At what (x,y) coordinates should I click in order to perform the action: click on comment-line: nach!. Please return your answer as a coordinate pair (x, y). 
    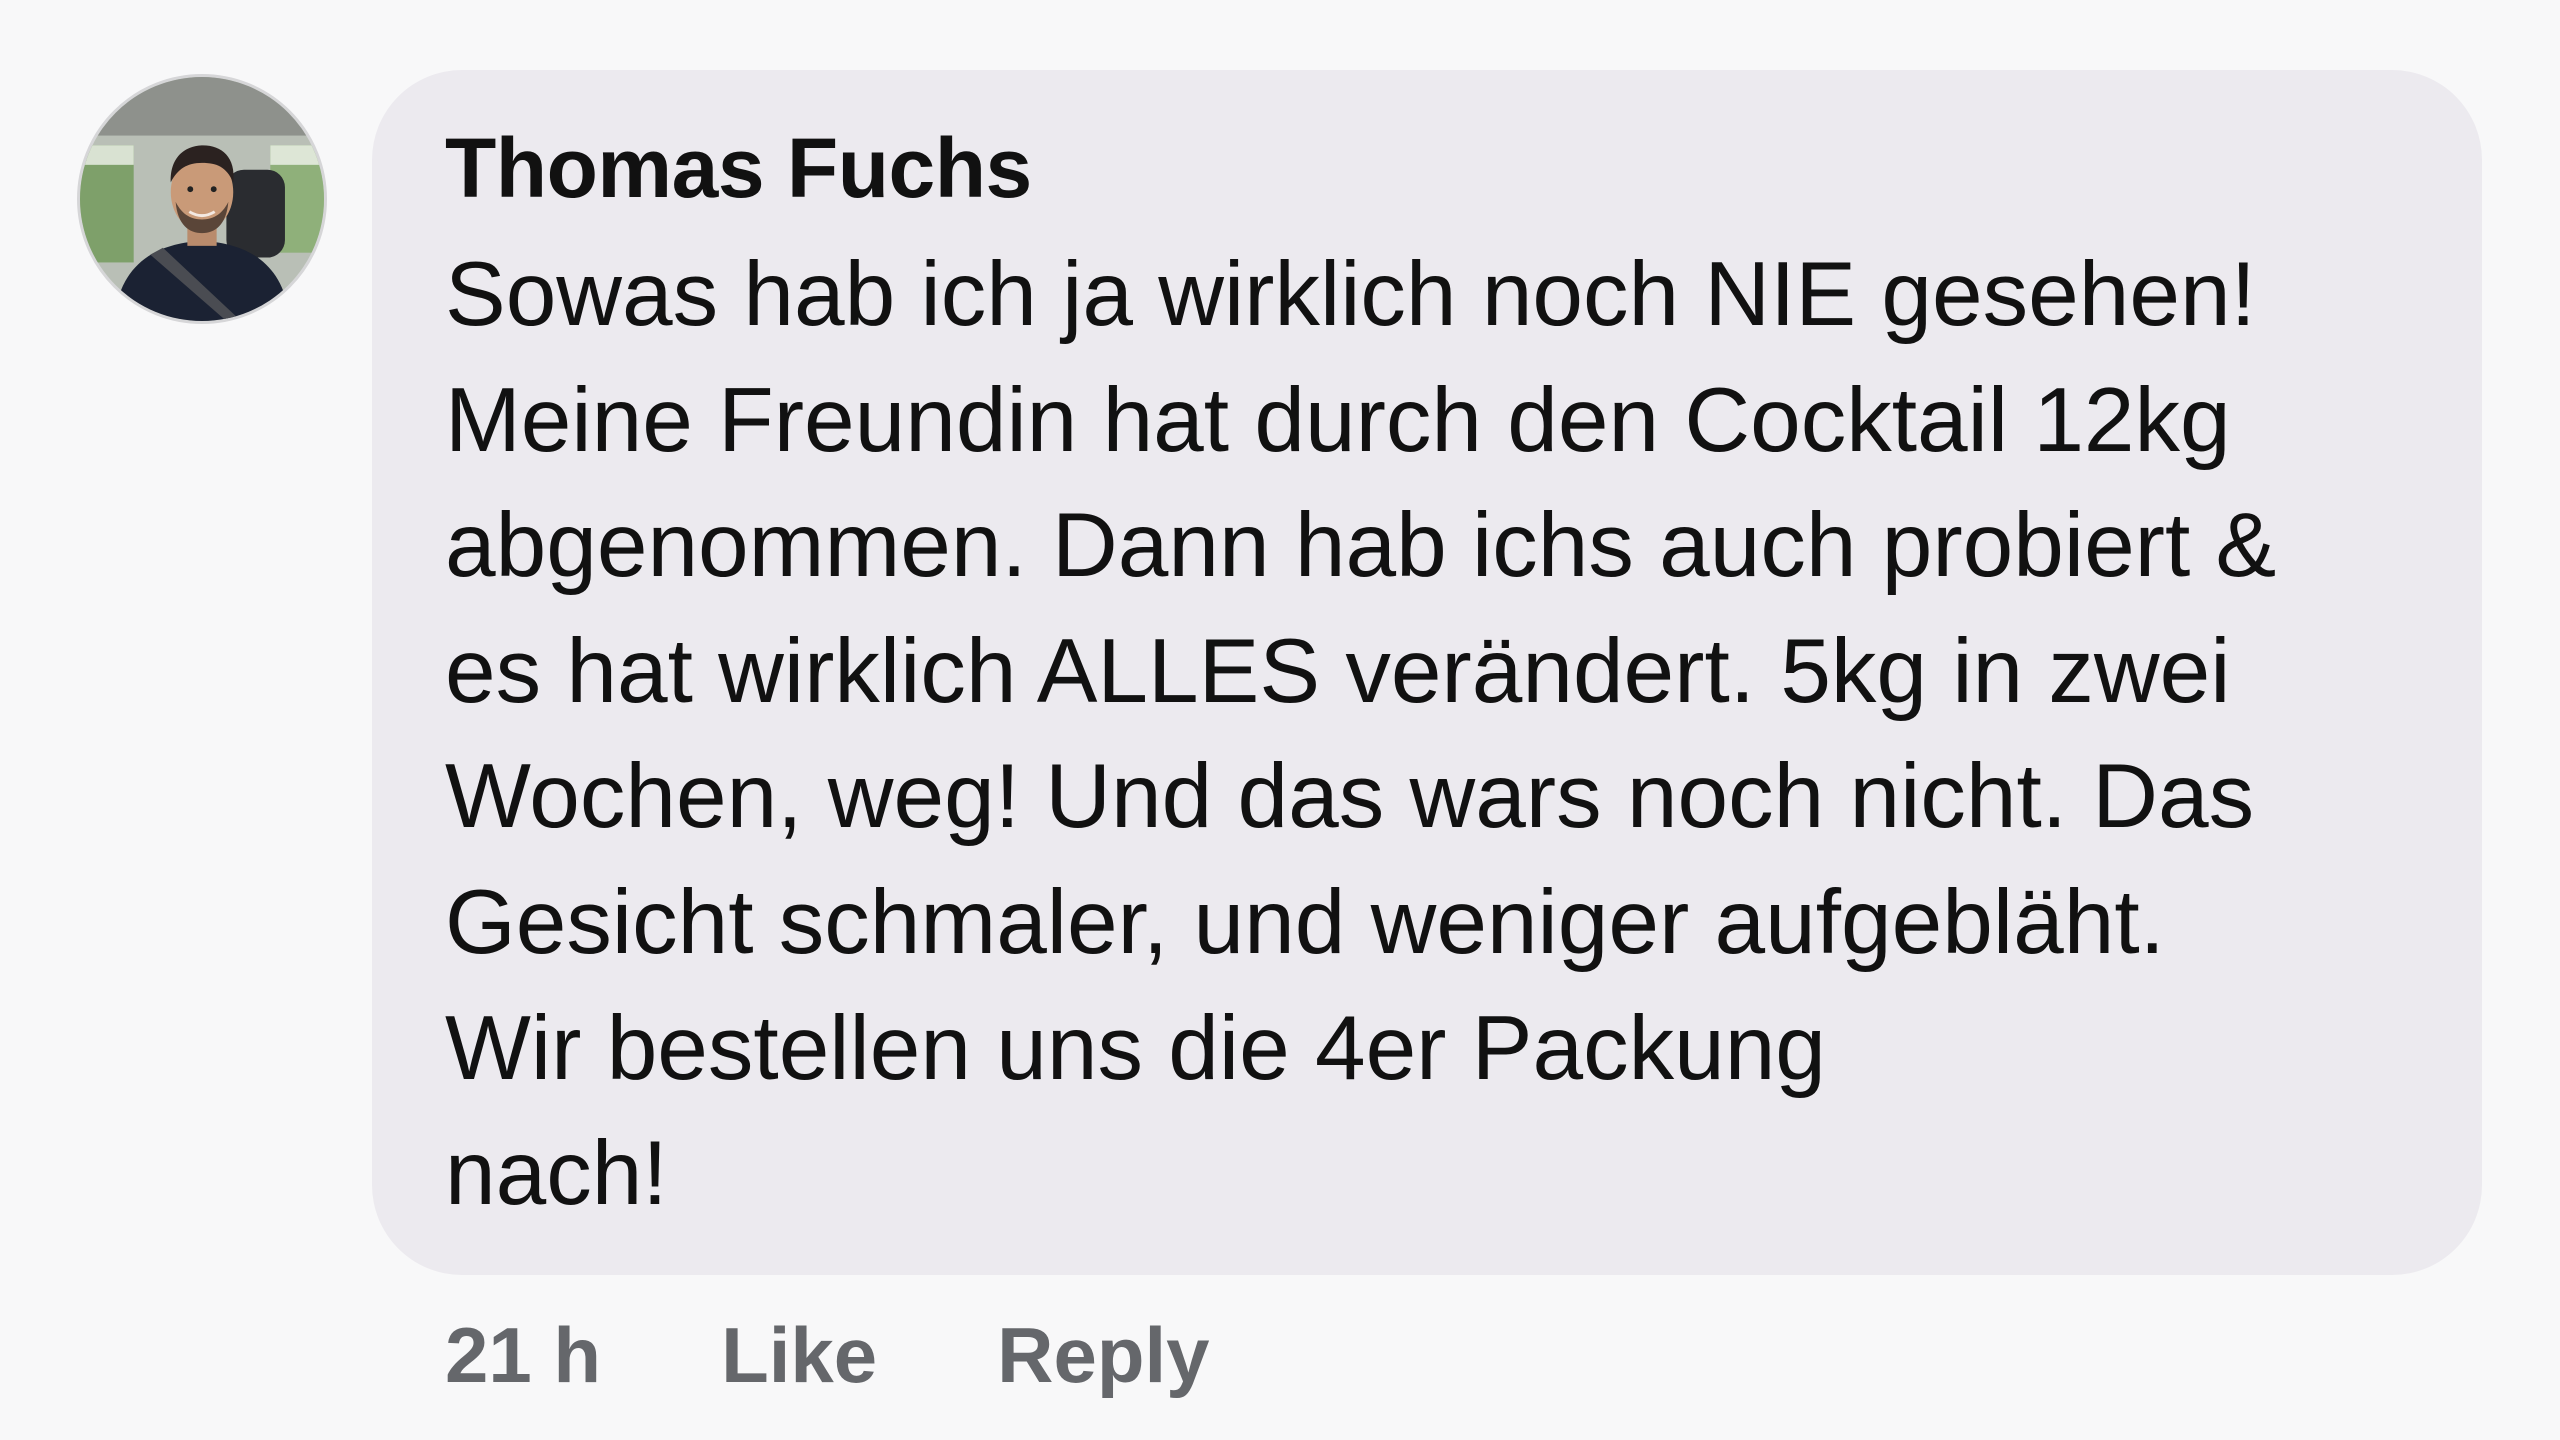
    Looking at the image, I should click on (556, 1174).